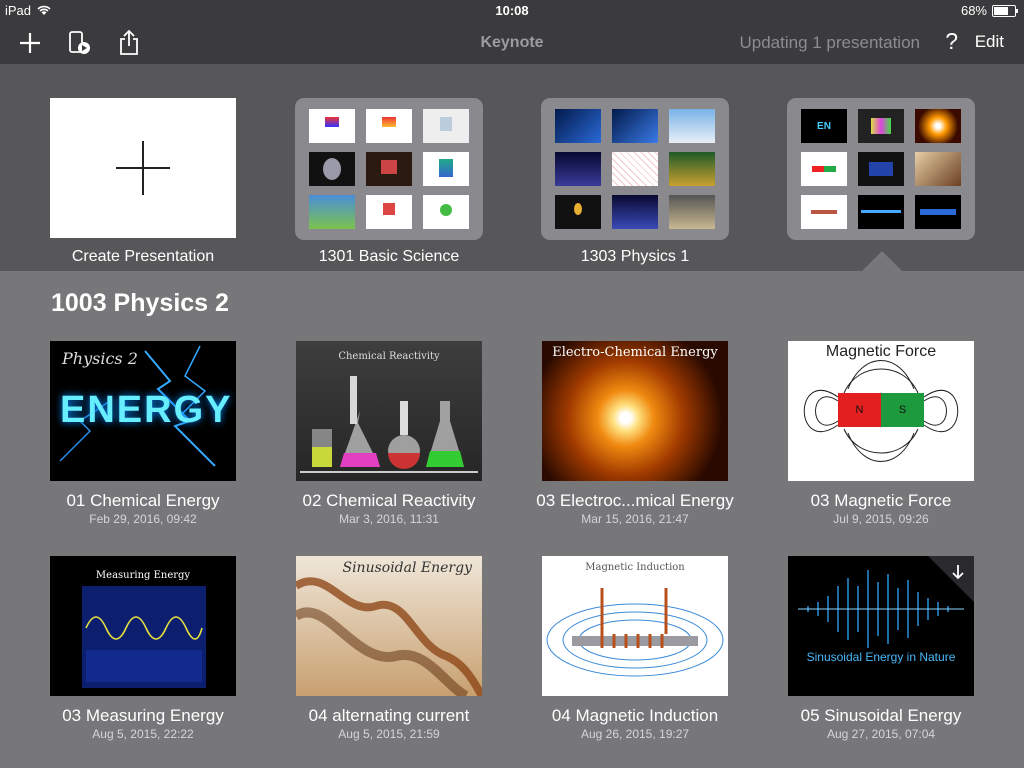  What do you see at coordinates (389, 424) in the screenshot?
I see `flasks-graphic` at bounding box center [389, 424].